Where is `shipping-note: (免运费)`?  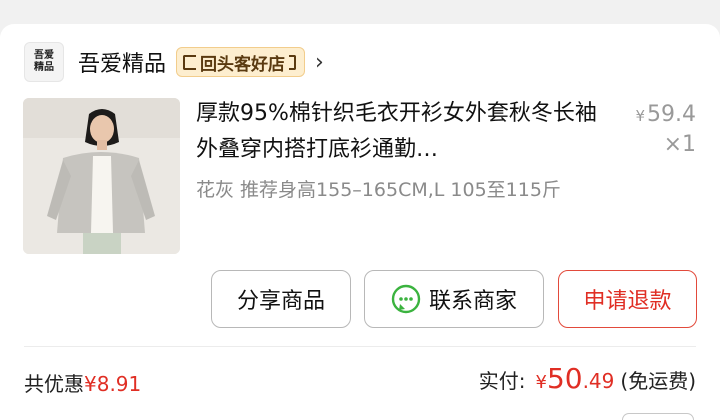
shipping-note: (免运费) is located at coordinates (658, 381).